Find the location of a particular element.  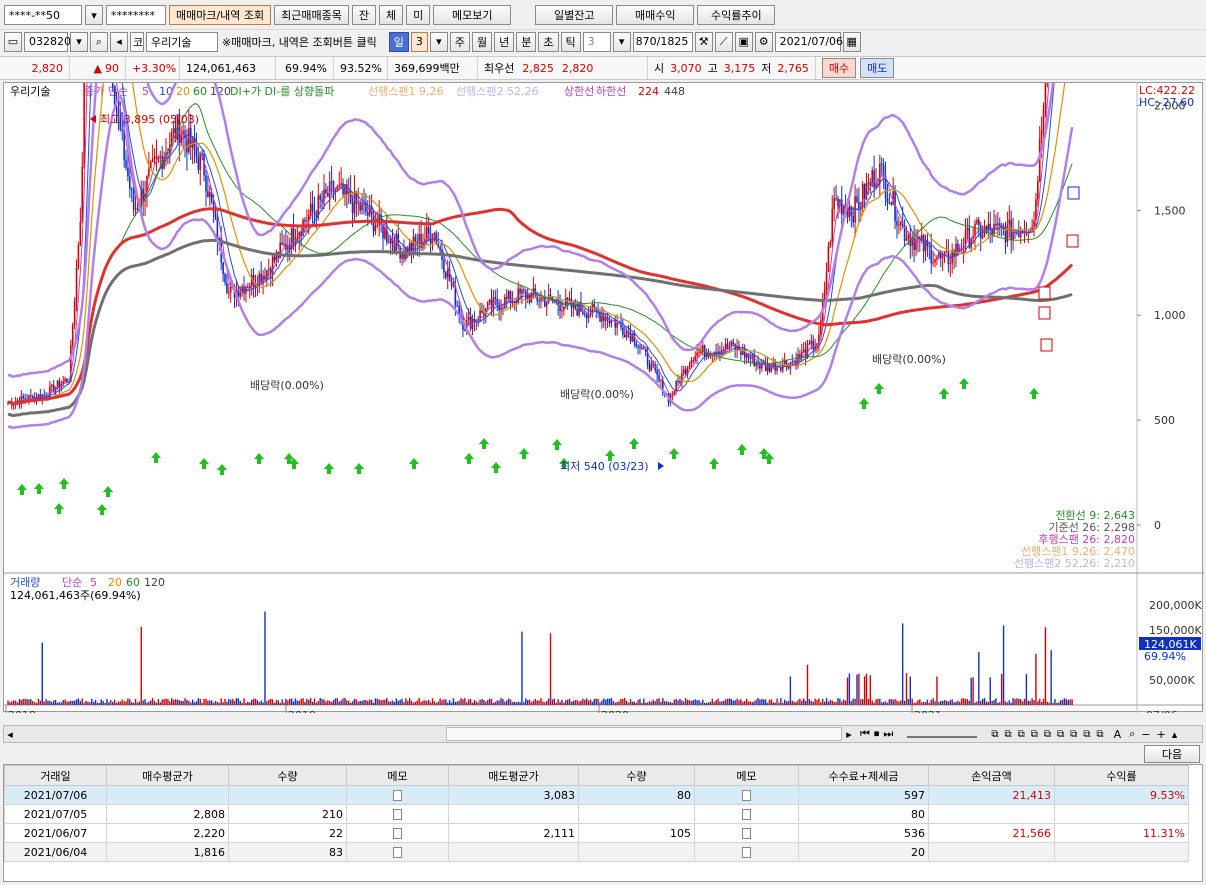

table-row: 2021/06/07 2,220 22 2,111 105 536 21,566 11.31% is located at coordinates (596, 833).